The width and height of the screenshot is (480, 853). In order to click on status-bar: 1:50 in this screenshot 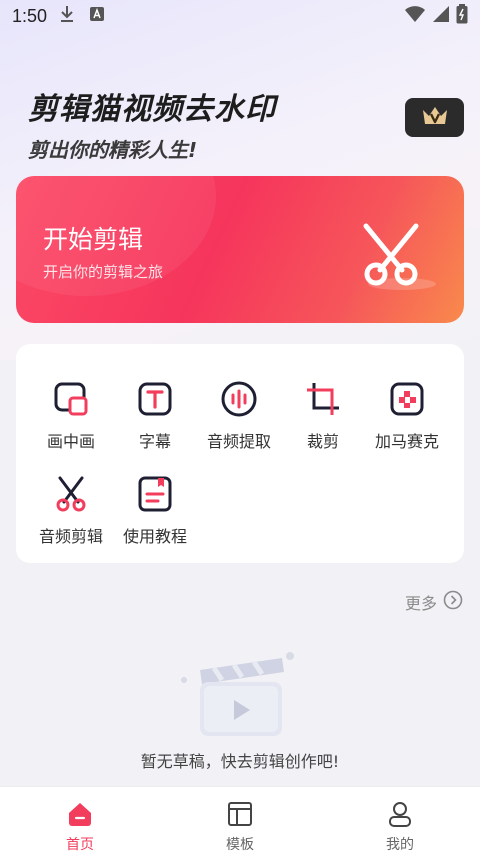, I will do `click(240, 16)`.